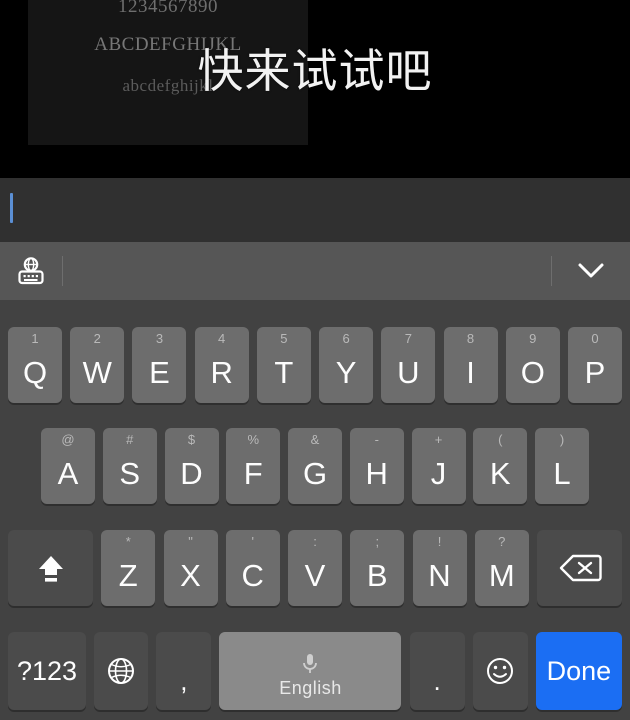  What do you see at coordinates (376, 439) in the screenshot?
I see `key-sup: -` at bounding box center [376, 439].